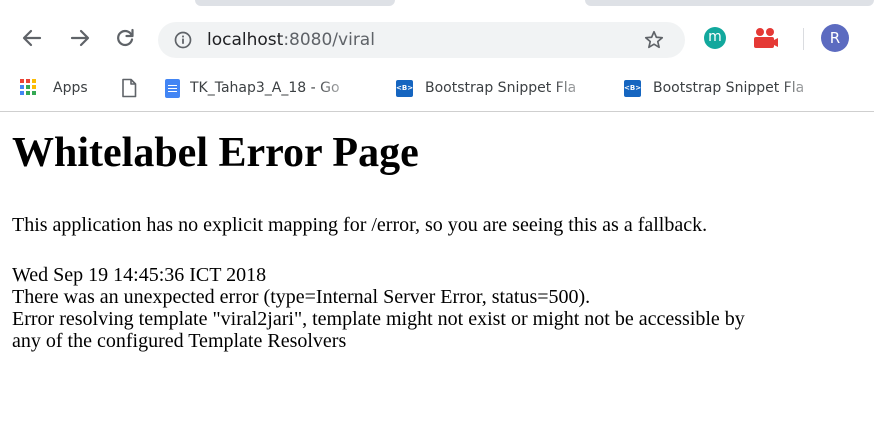  I want to click on bookmark-apps-label: Apps, so click(70, 88).